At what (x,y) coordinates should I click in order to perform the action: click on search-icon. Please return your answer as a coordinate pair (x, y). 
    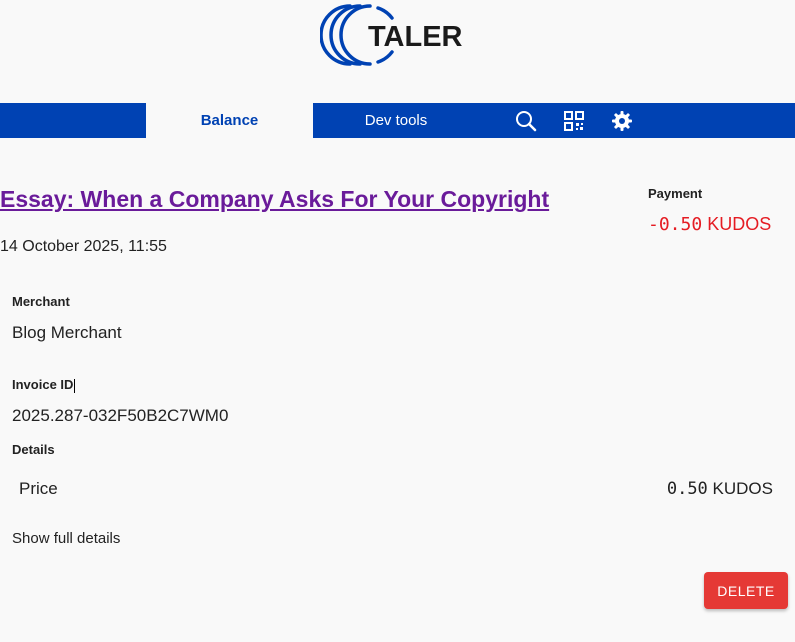
    Looking at the image, I should click on (526, 121).